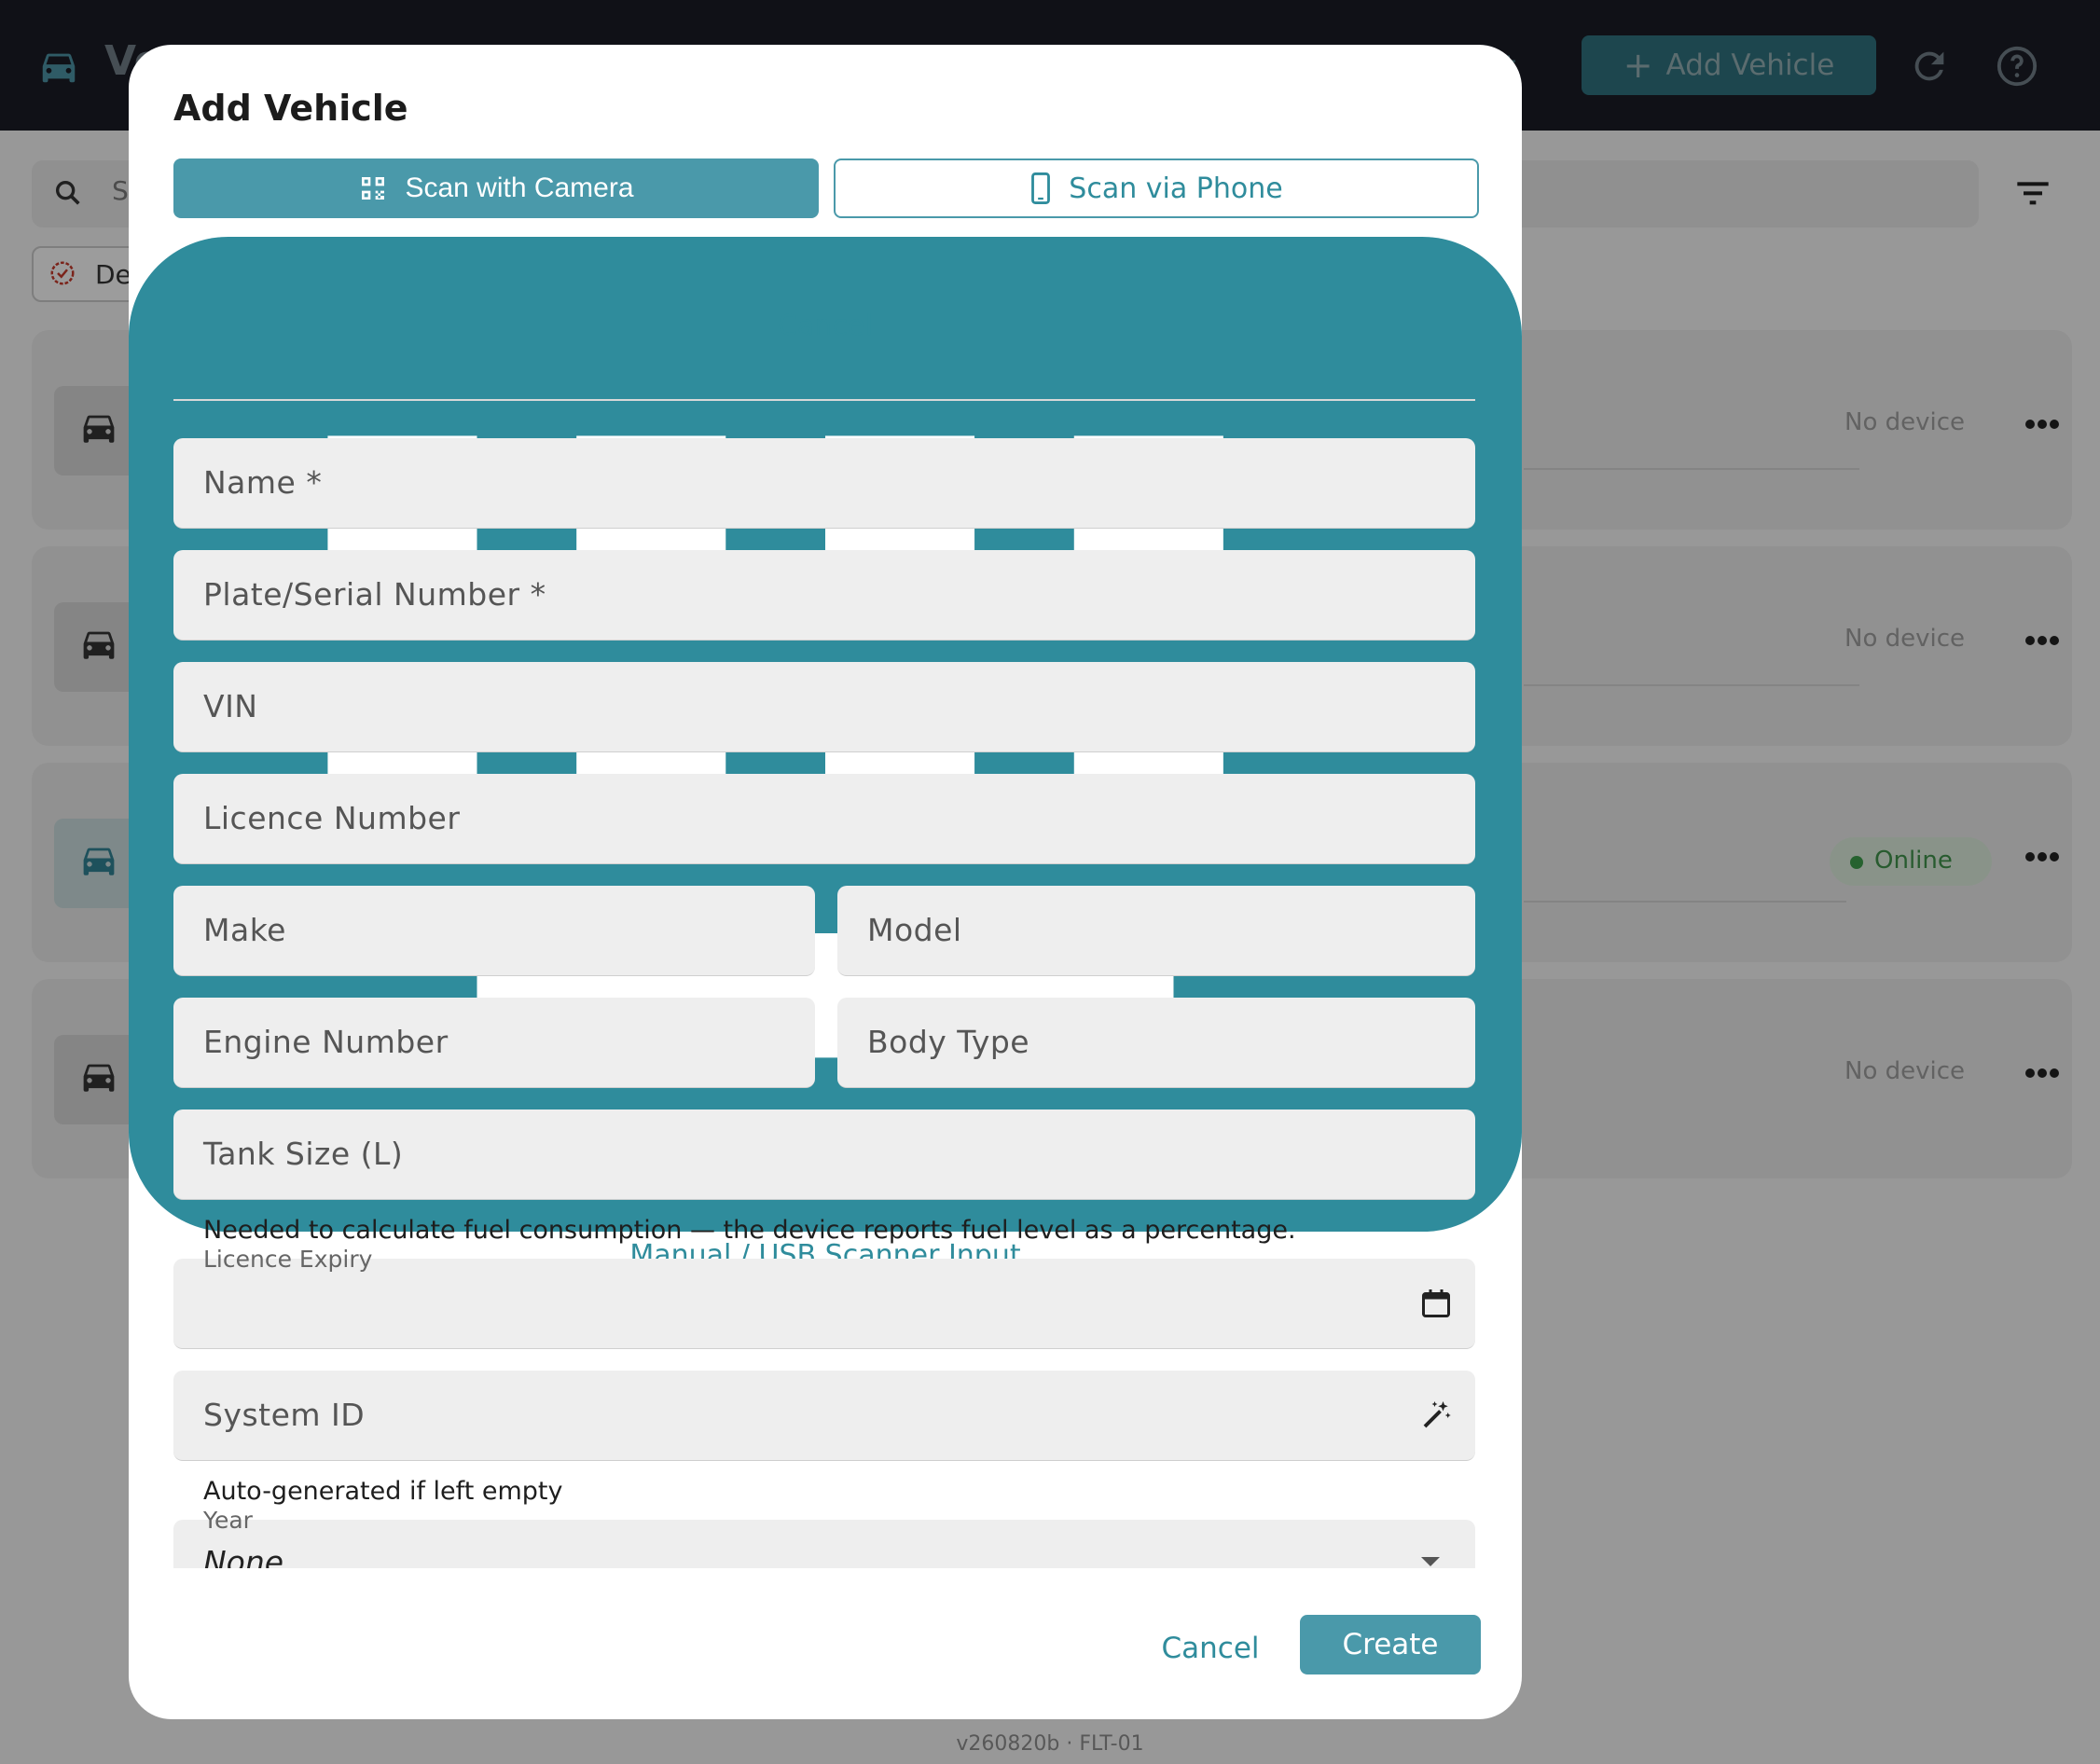  Describe the element at coordinates (373, 188) in the screenshot. I see `qr-code-icon` at that location.